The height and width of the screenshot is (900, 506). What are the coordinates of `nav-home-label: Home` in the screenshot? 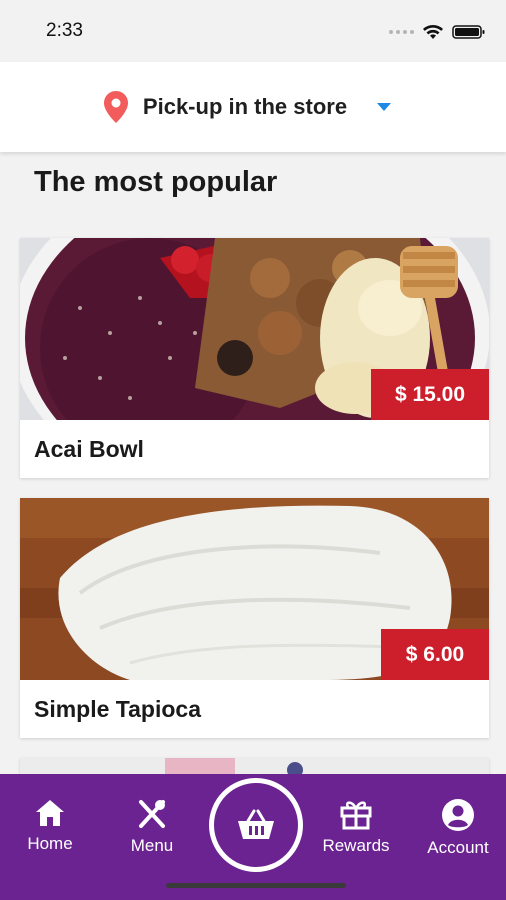 It's located at (50, 843).